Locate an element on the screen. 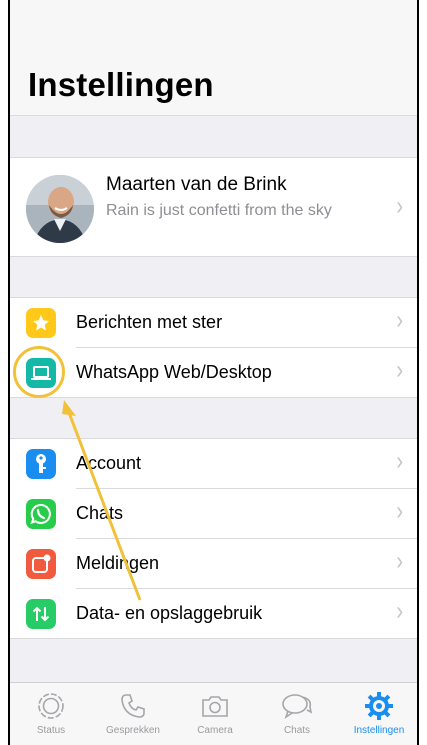 The width and height of the screenshot is (427, 745). menu-item-data-storage: Data- en opslaggebruik › is located at coordinates (213, 614).